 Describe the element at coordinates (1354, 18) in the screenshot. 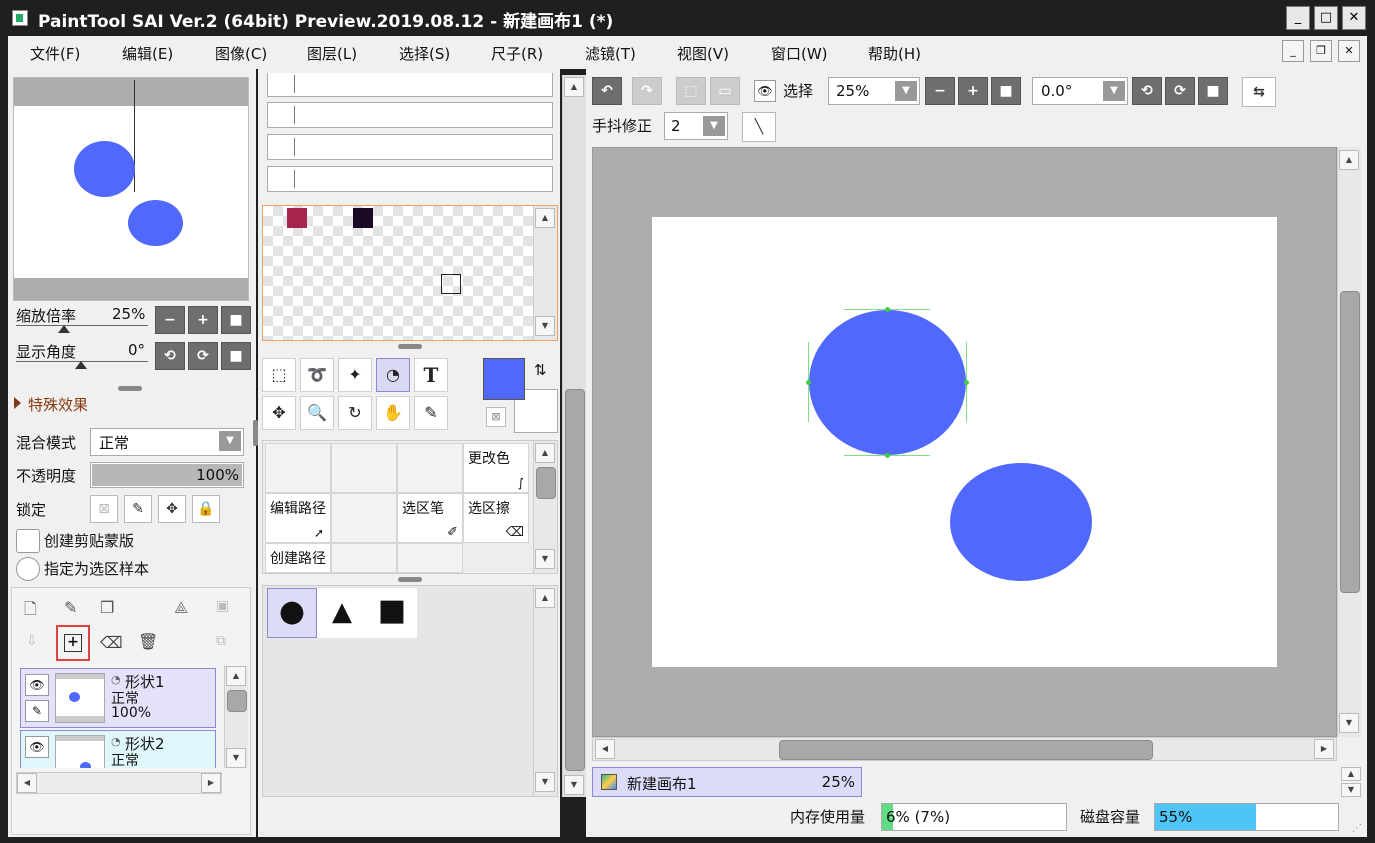

I see `close-button: ✕` at that location.